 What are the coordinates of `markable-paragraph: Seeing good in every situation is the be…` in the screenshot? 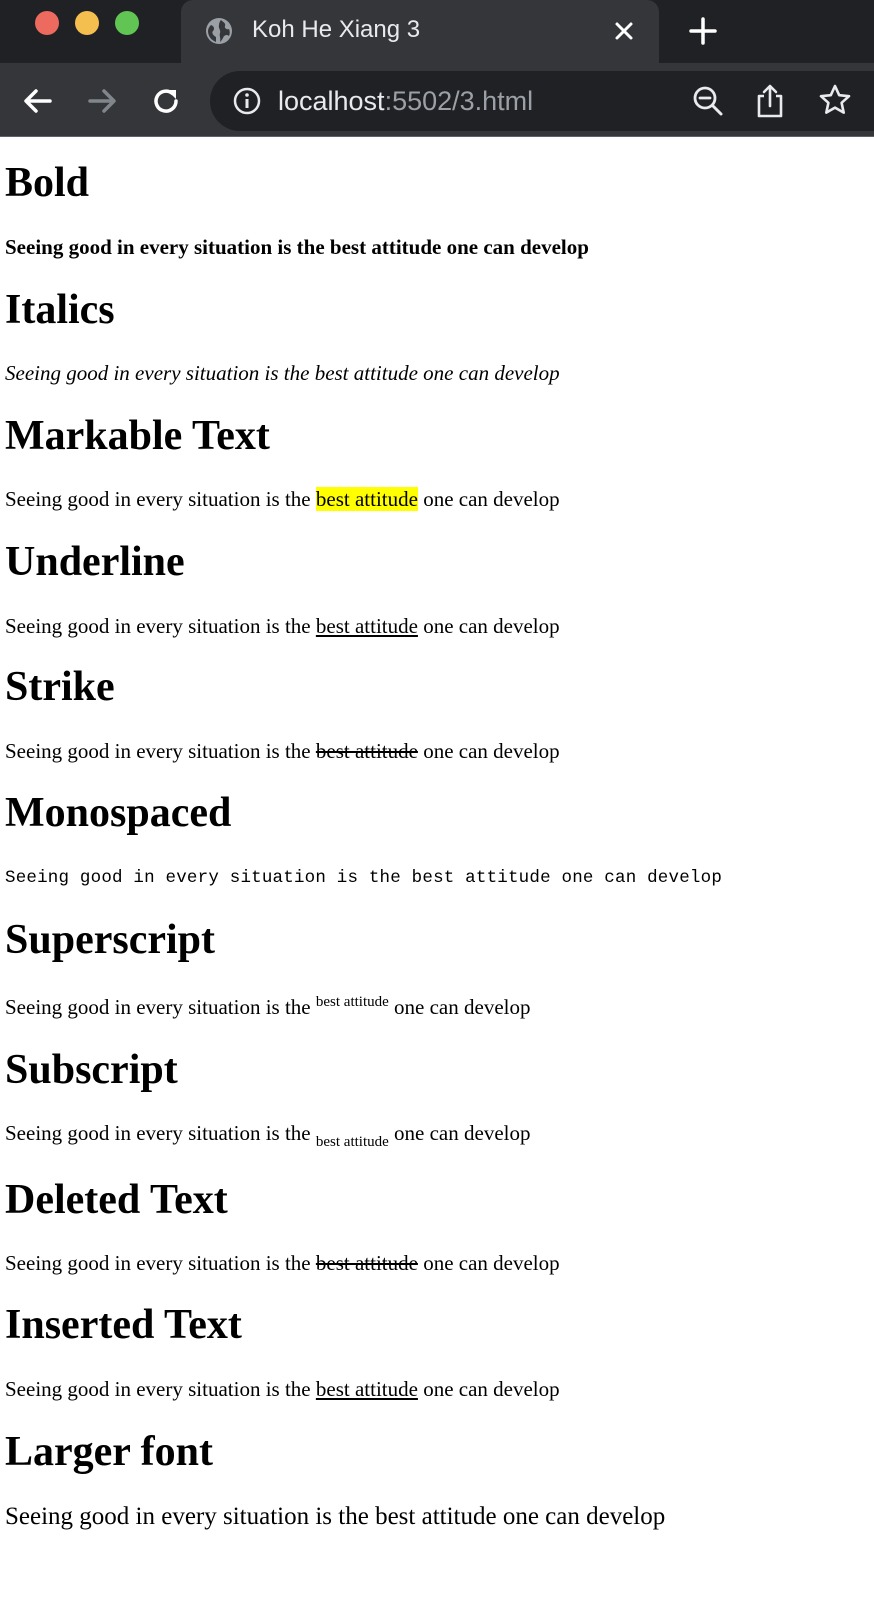 It's located at (282, 499).